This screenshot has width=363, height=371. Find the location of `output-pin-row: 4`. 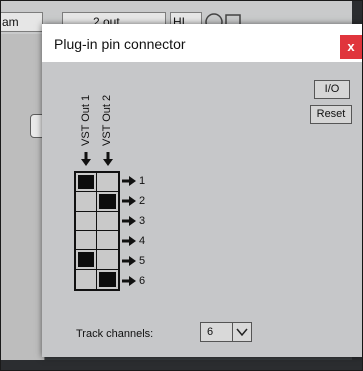

output-pin-row: 4 is located at coordinates (133, 241).